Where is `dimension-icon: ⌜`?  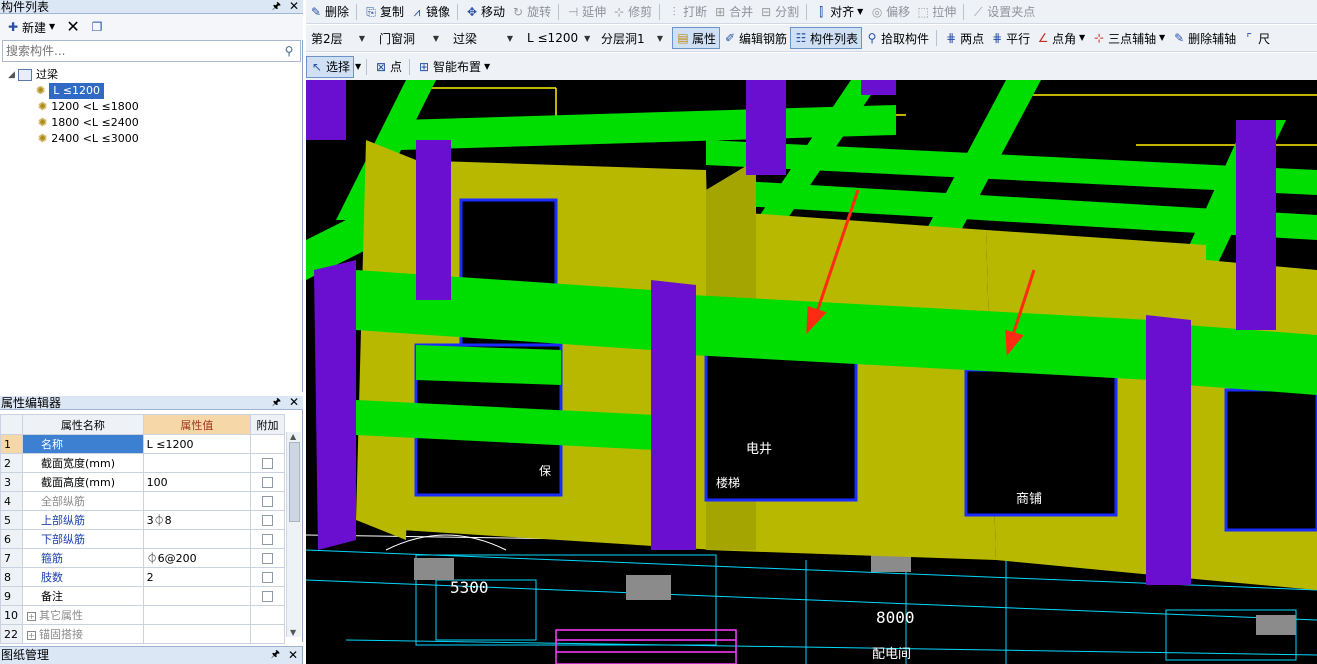
dimension-icon: ⌜ is located at coordinates (1249, 38).